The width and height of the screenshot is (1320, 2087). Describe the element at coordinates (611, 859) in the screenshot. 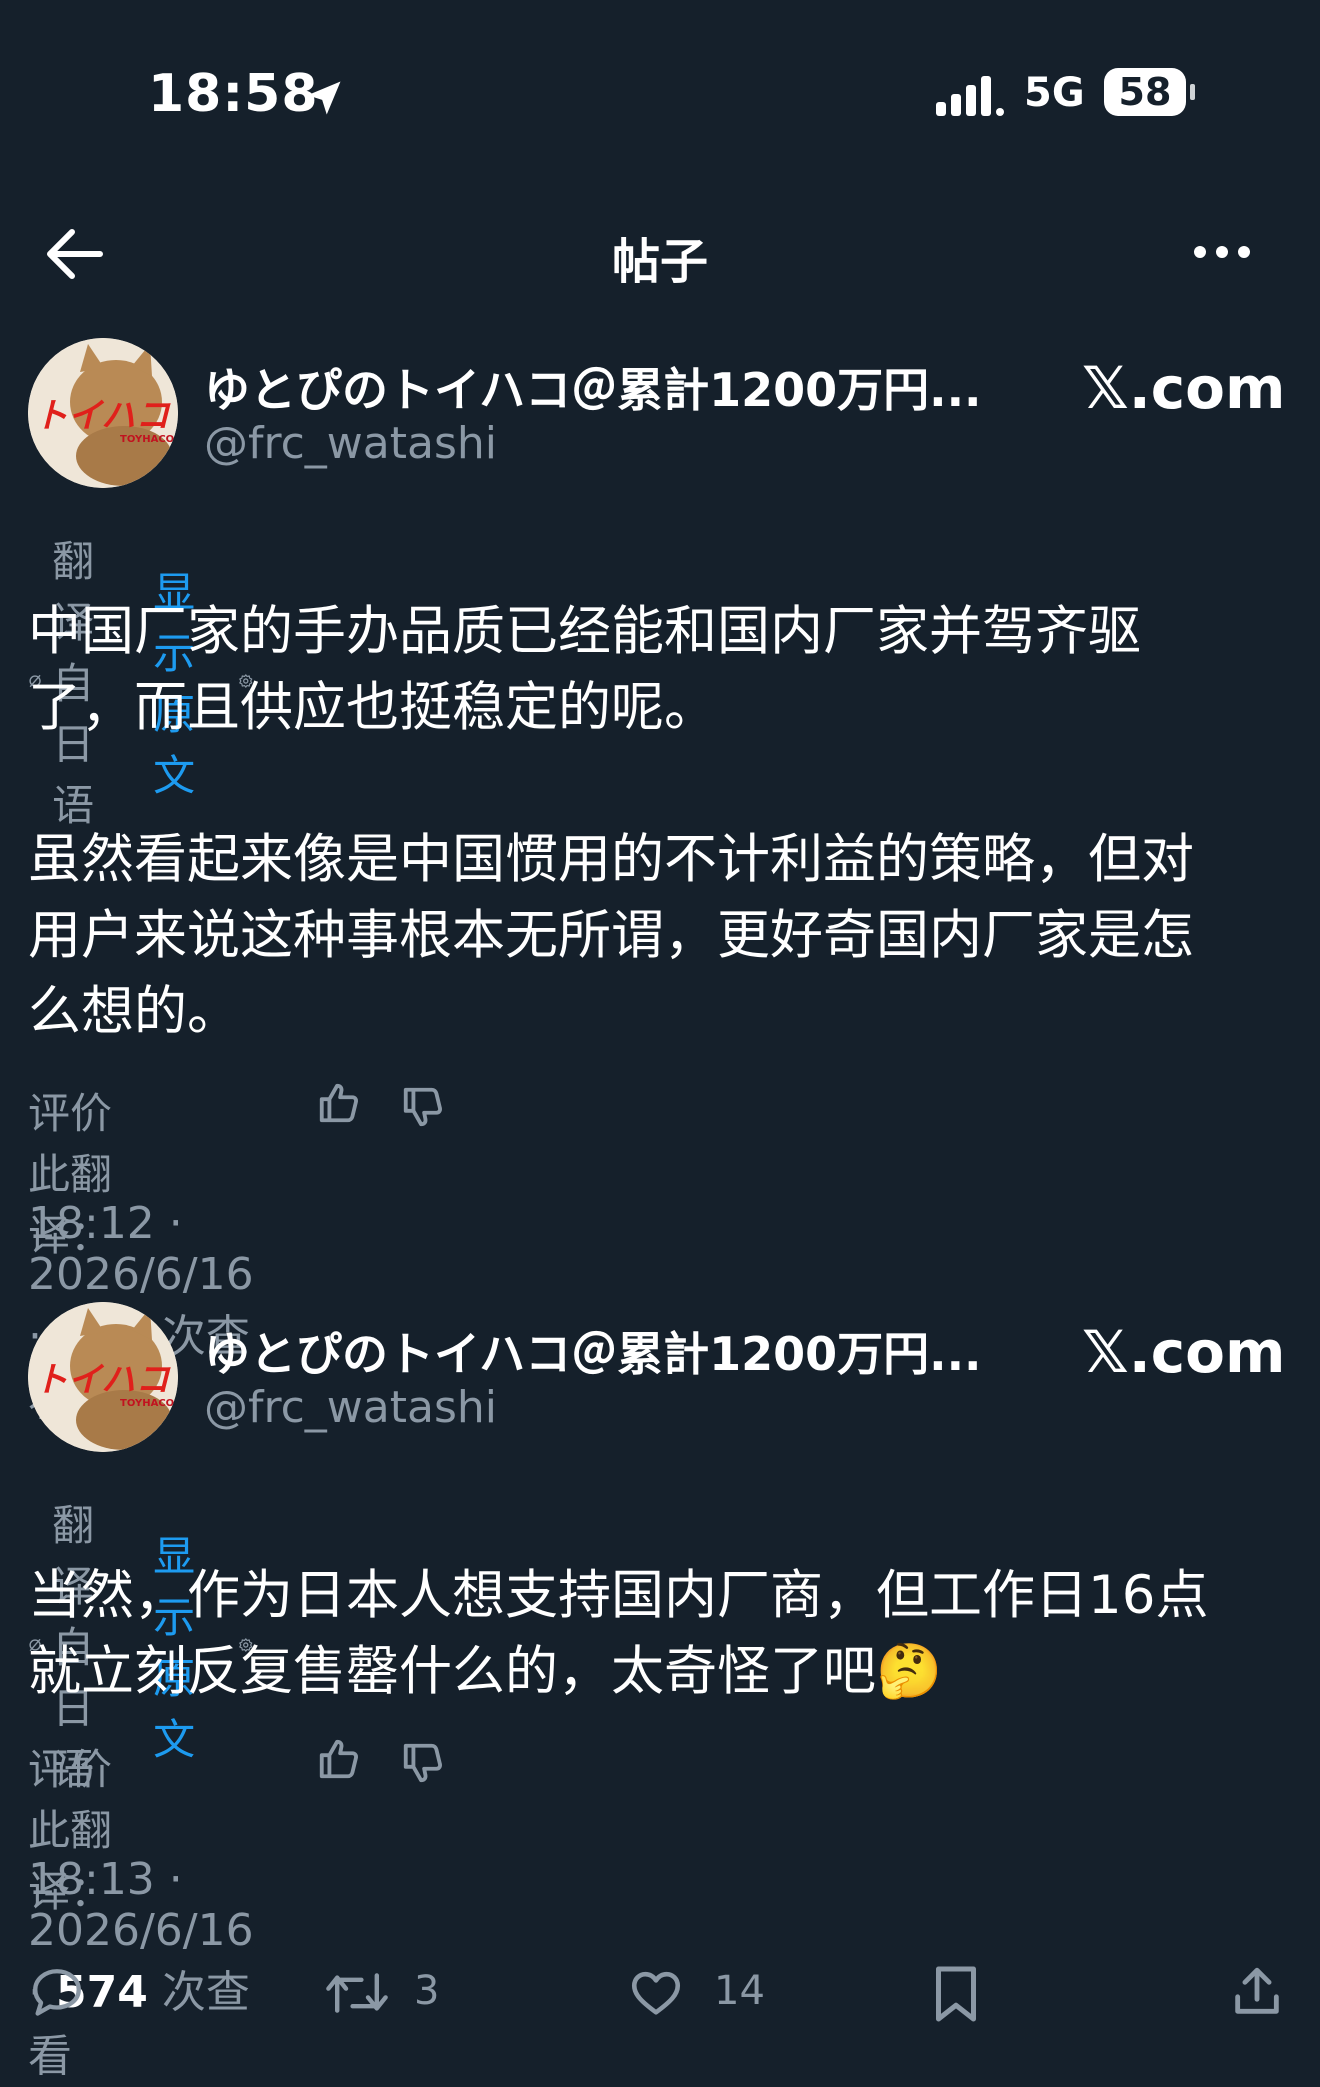

I see `tweet-line: 虽然看起来像是中国惯用的不计利益的策略，但对` at that location.